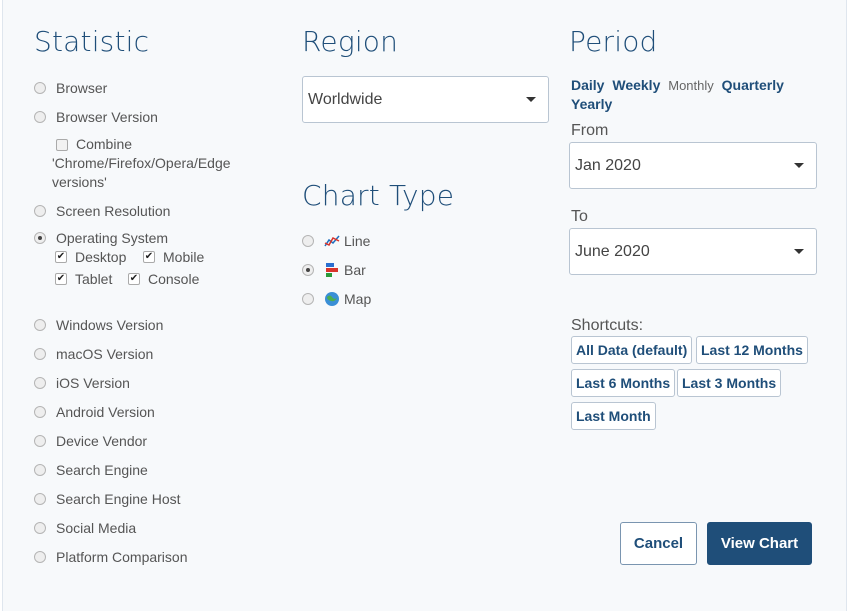 The height and width of the screenshot is (611, 847). I want to click on radio-search-engine-host: Search Engine Host, so click(107, 499).